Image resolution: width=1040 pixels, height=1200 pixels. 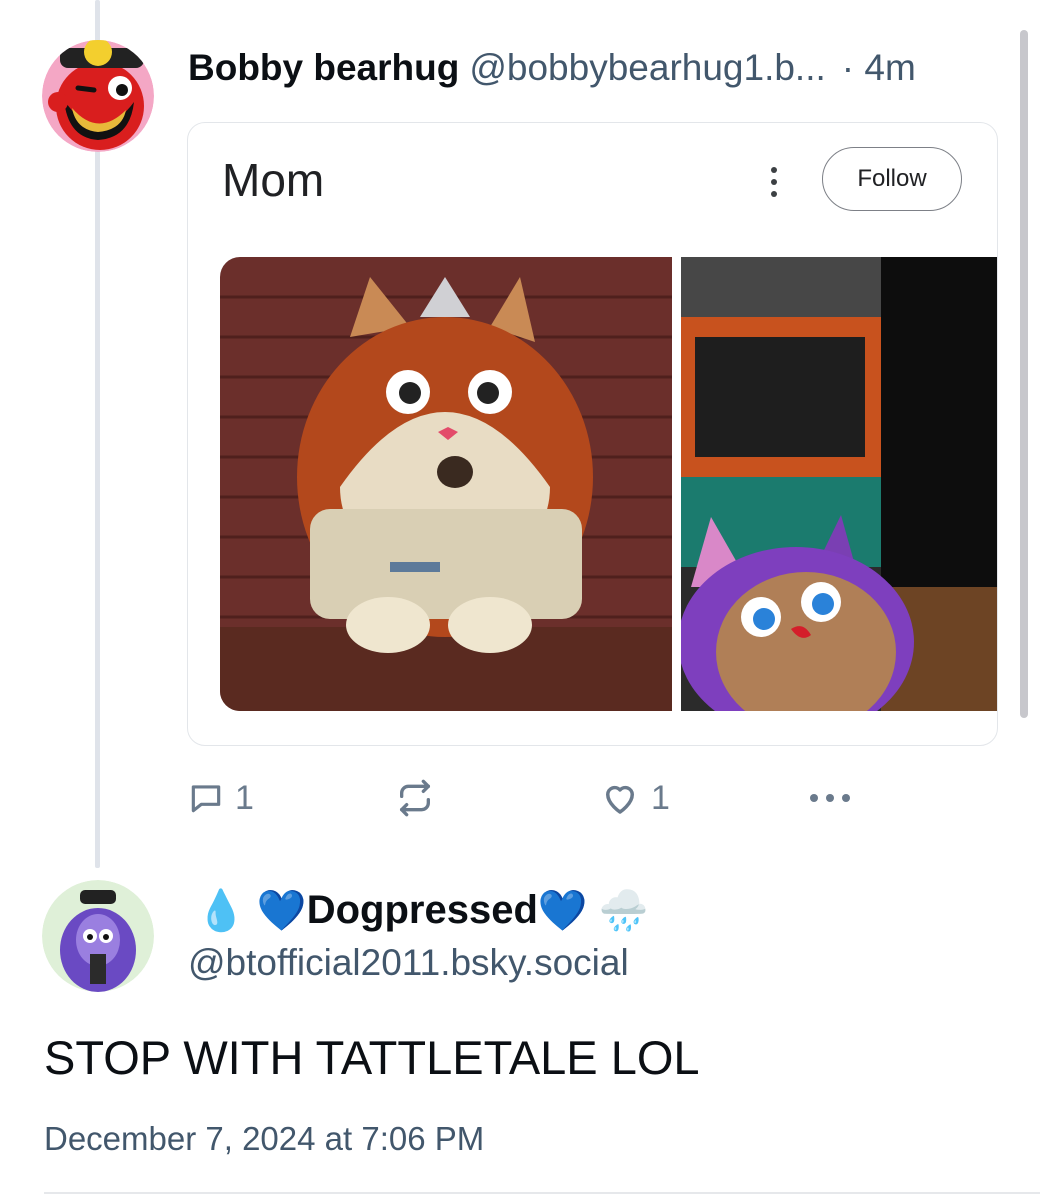 I want to click on more-horizontal-icon, so click(x=830, y=798).